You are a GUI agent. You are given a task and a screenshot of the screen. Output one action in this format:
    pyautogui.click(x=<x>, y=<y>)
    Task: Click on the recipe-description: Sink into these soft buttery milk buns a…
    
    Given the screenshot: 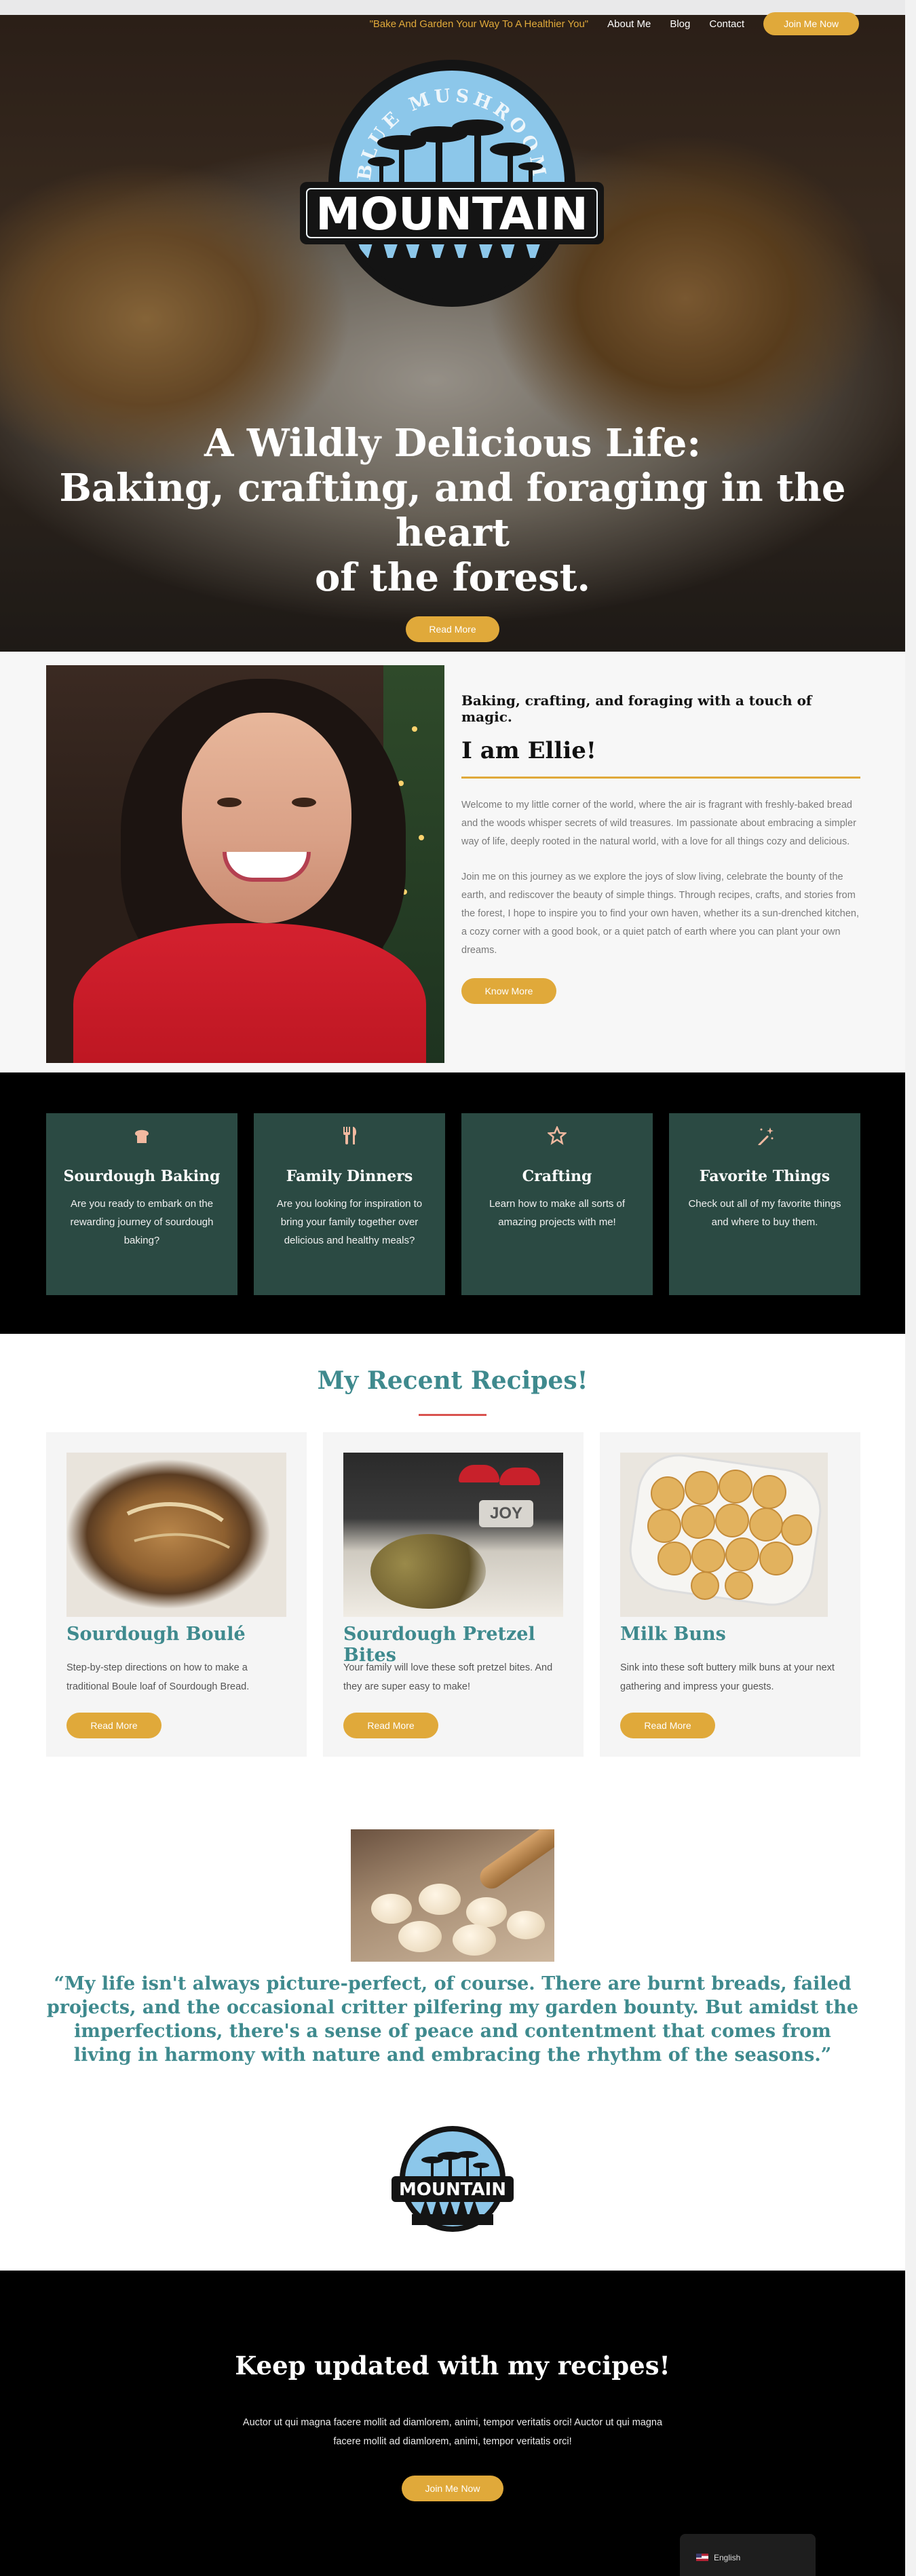 What is the action you would take?
    pyautogui.click(x=727, y=1677)
    